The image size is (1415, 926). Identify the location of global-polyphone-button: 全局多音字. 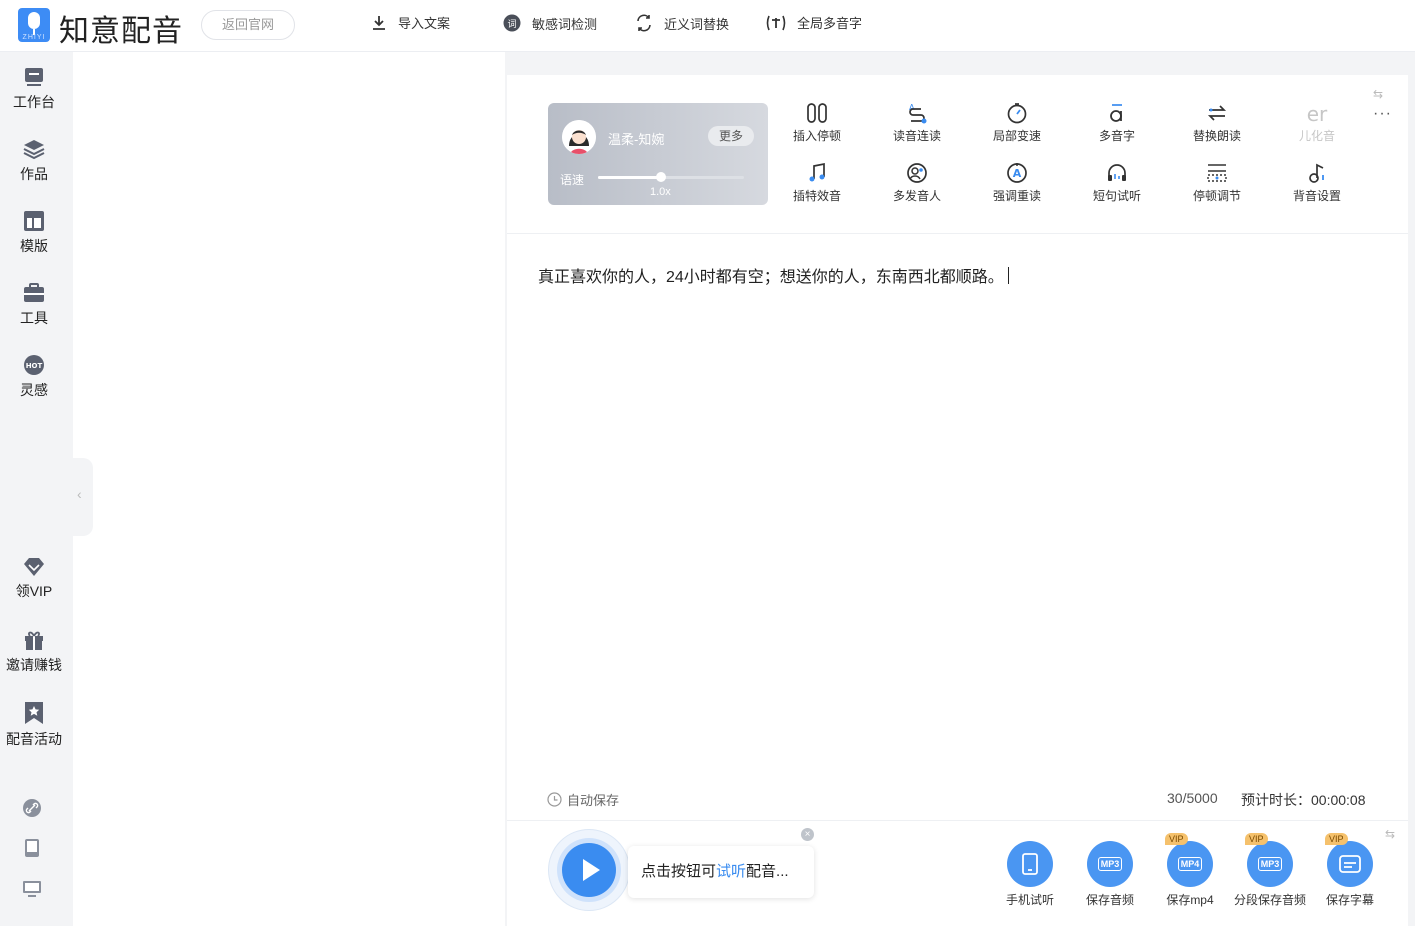
(813, 22).